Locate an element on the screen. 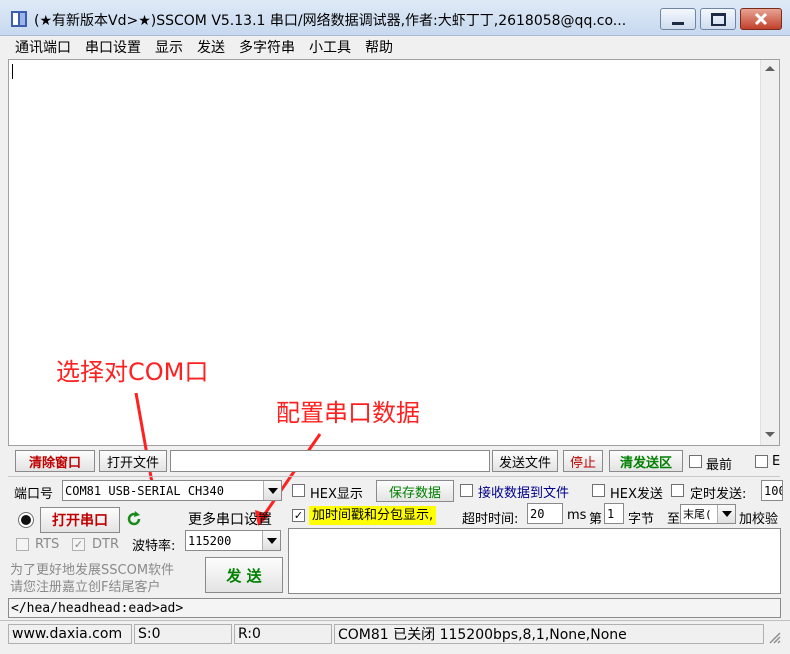 This screenshot has height=654, width=790. save-data-button: 保存数据 is located at coordinates (415, 491).